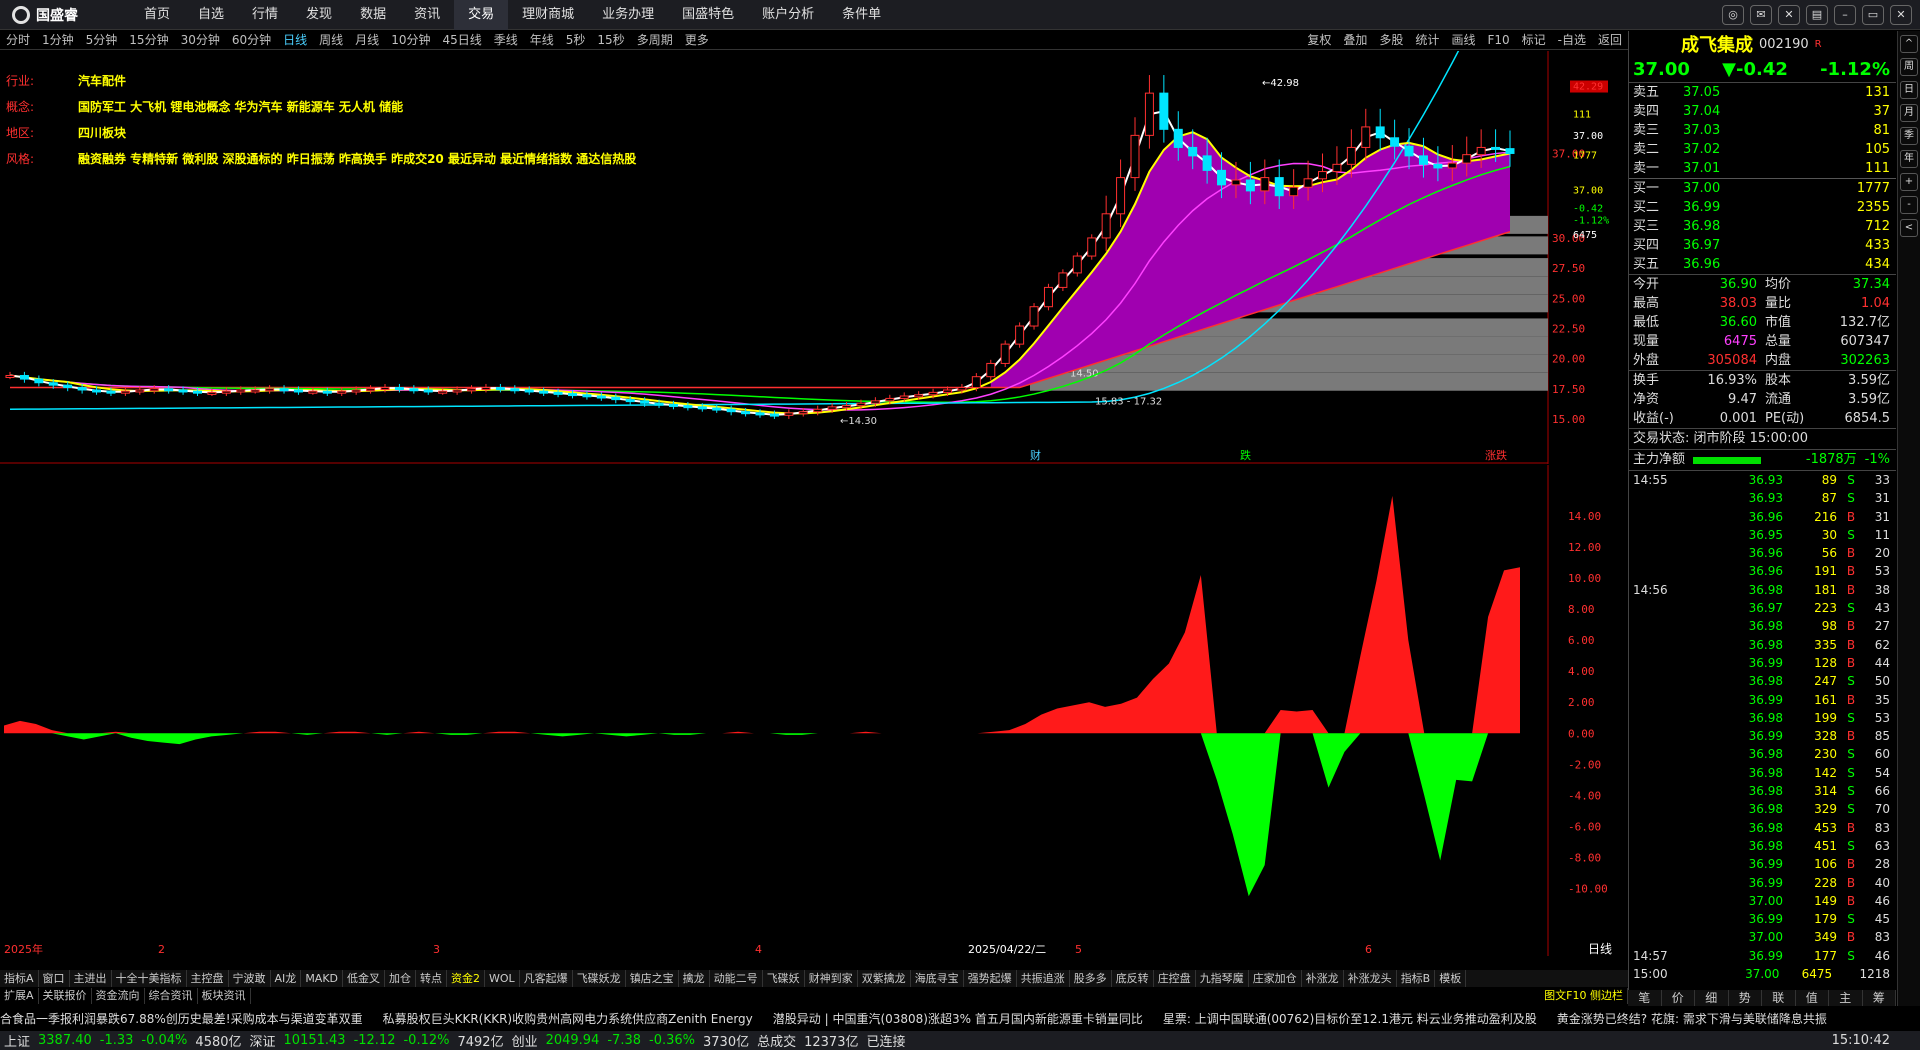  I want to click on indicator-tab-13: 凡客起爆, so click(546, 978).